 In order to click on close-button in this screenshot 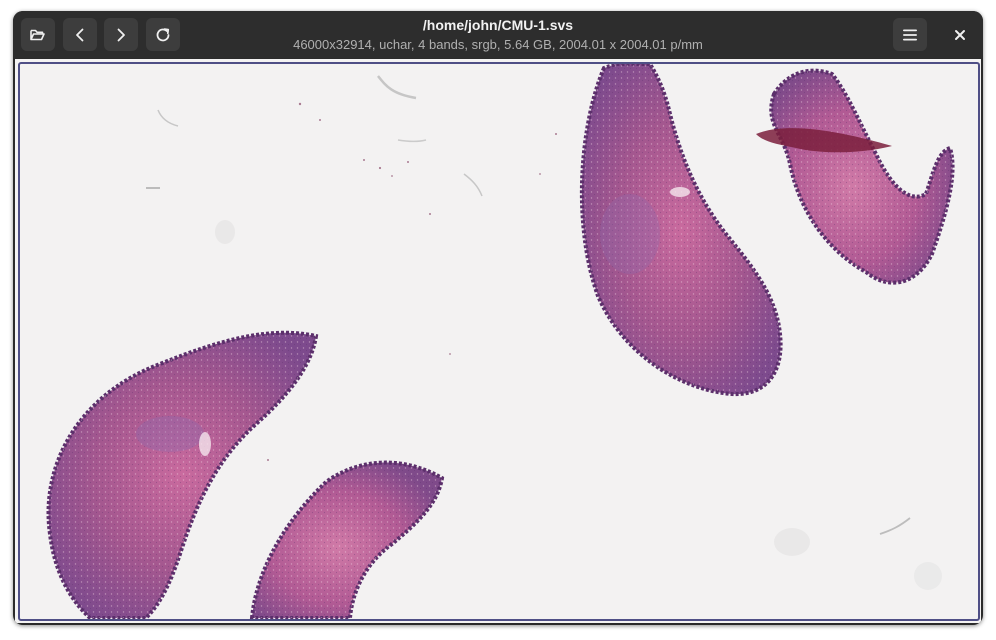, I will do `click(960, 35)`.